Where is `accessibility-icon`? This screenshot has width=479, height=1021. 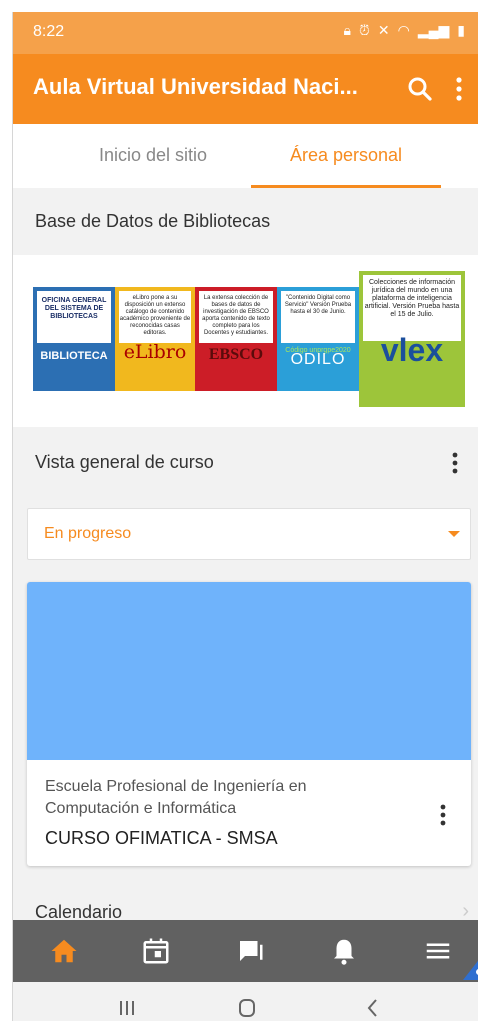
accessibility-icon is located at coordinates (470, 966).